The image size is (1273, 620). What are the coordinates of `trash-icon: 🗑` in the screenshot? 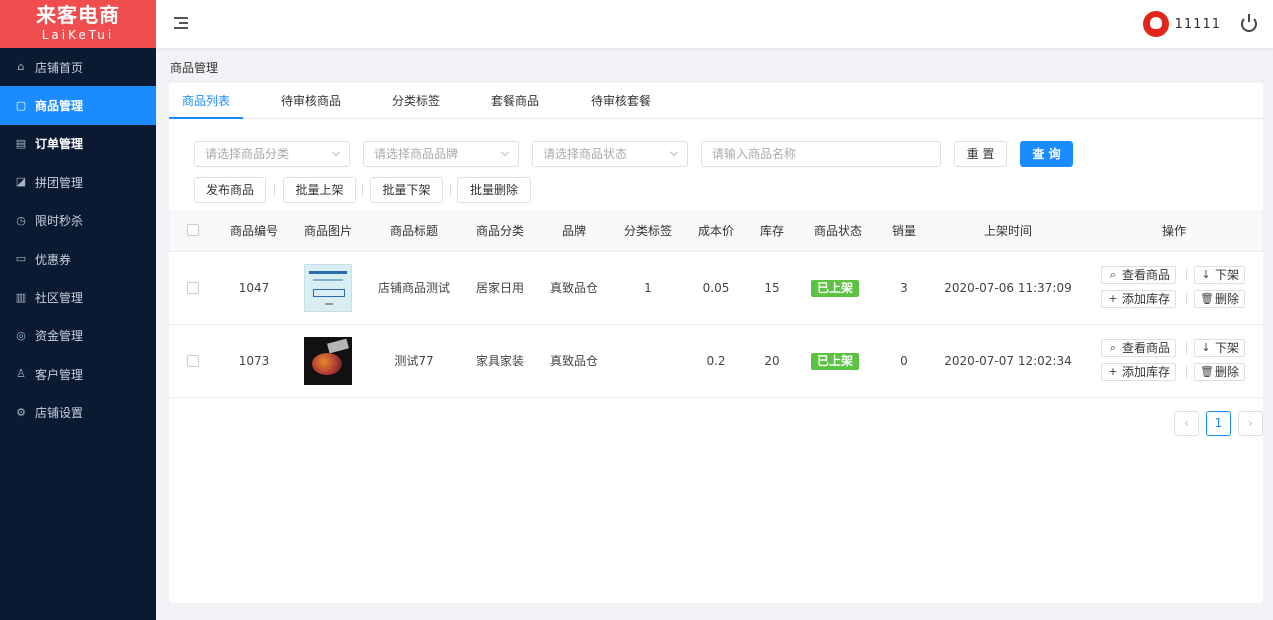 It's located at (1207, 371).